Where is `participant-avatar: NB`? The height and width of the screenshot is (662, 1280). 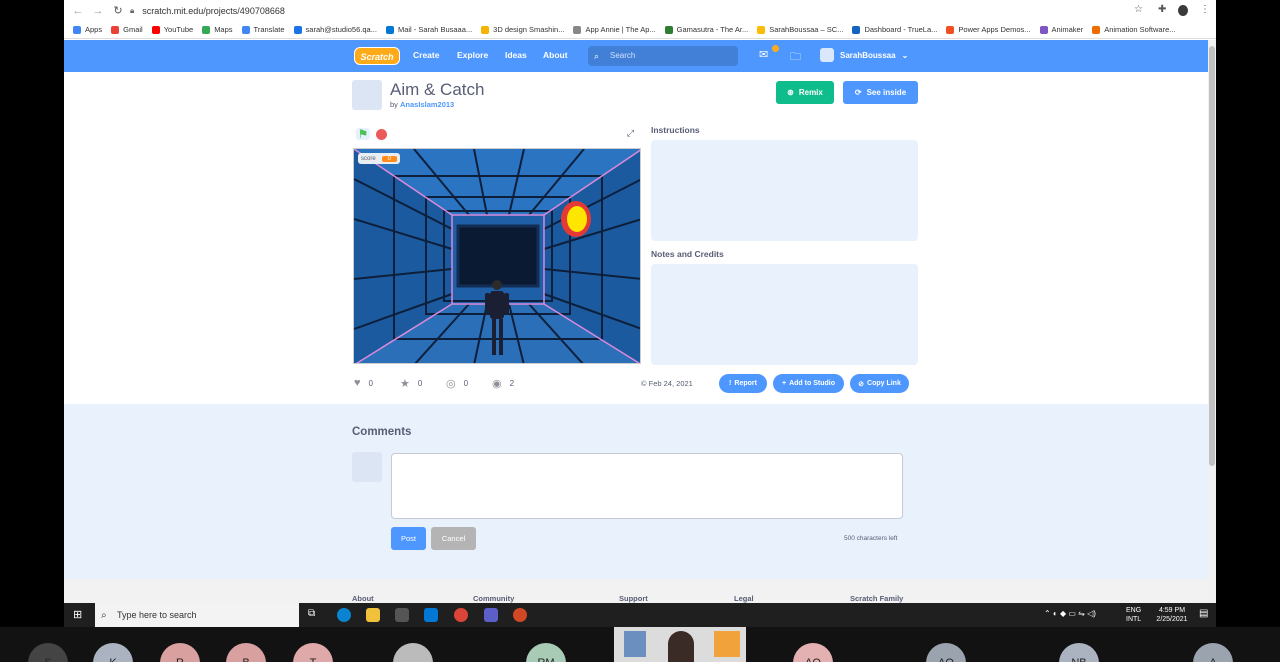 participant-avatar: NB is located at coordinates (1079, 652).